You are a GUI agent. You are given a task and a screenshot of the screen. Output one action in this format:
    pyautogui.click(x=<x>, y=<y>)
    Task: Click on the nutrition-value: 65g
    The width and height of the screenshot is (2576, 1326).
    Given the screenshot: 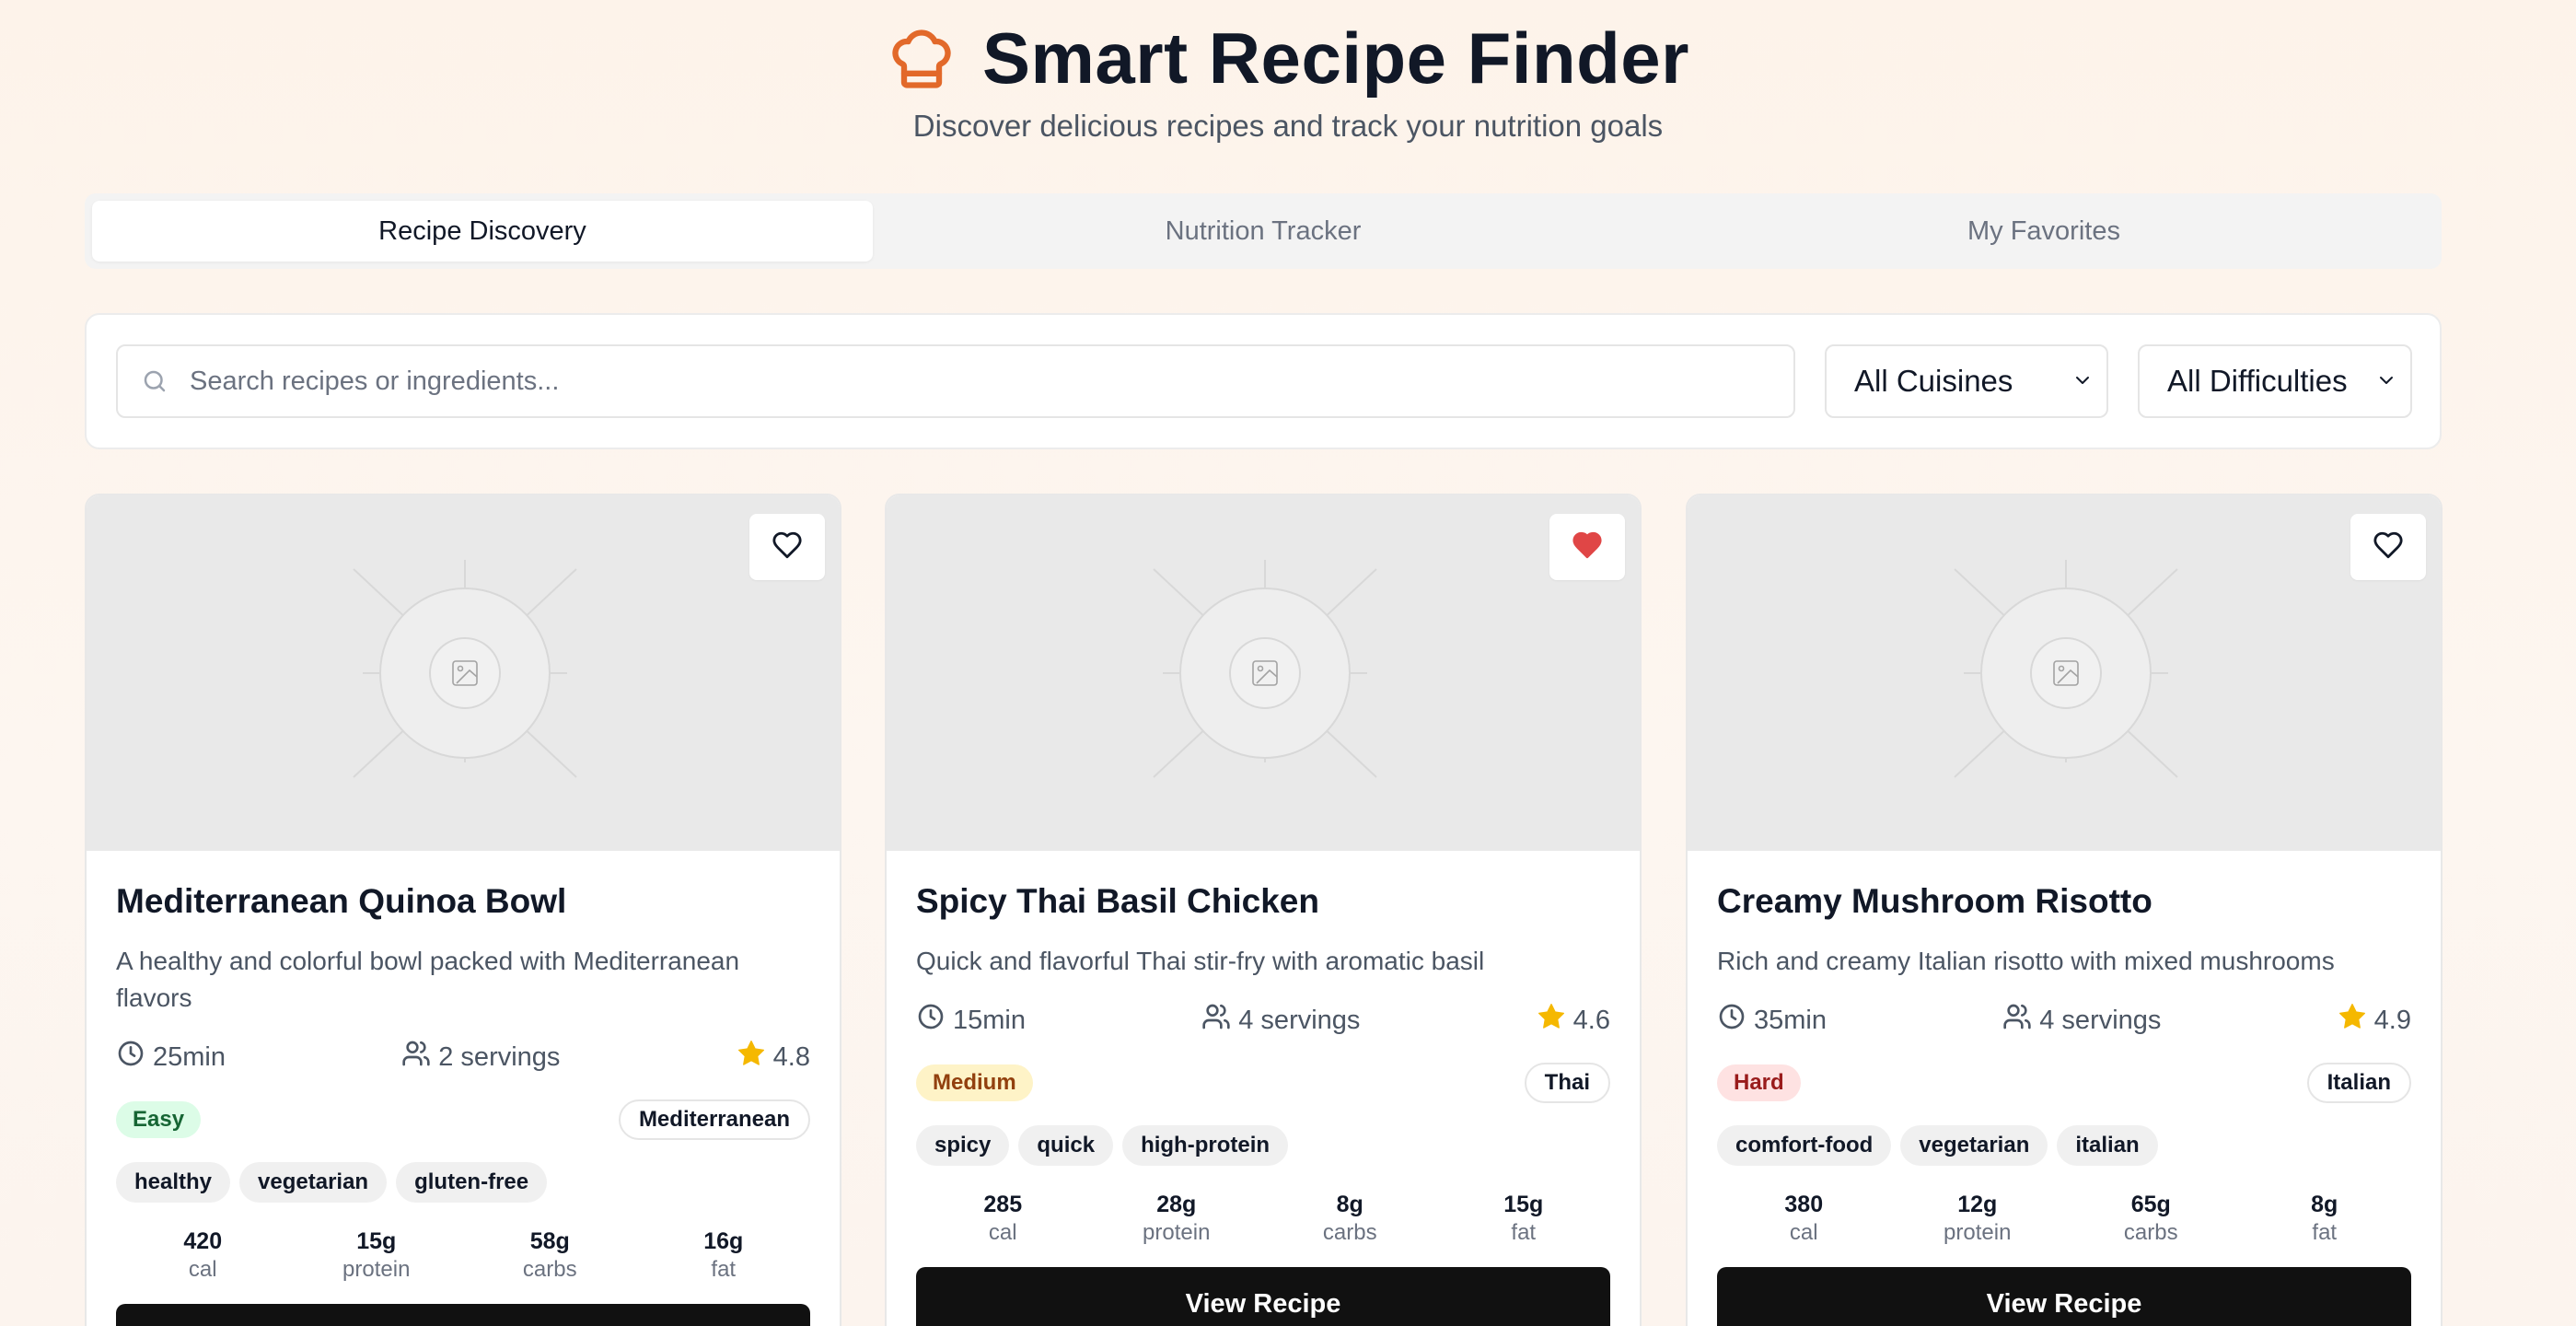 What is the action you would take?
    pyautogui.click(x=2150, y=1204)
    